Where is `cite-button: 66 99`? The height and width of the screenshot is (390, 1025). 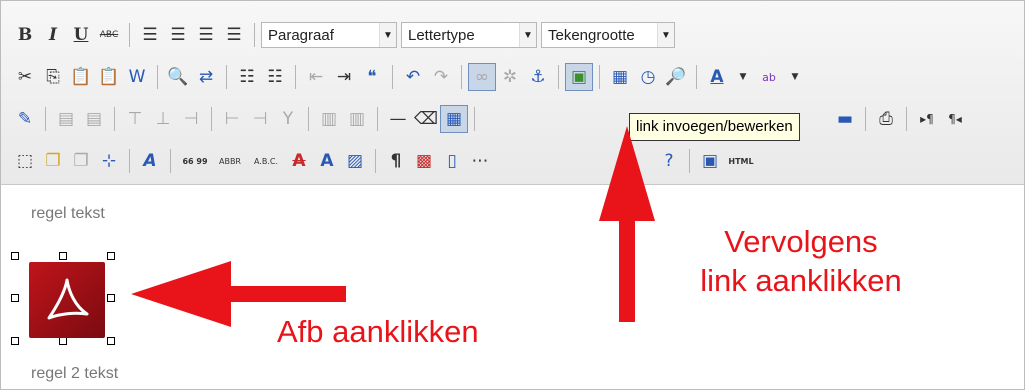 cite-button: 66 99 is located at coordinates (195, 161).